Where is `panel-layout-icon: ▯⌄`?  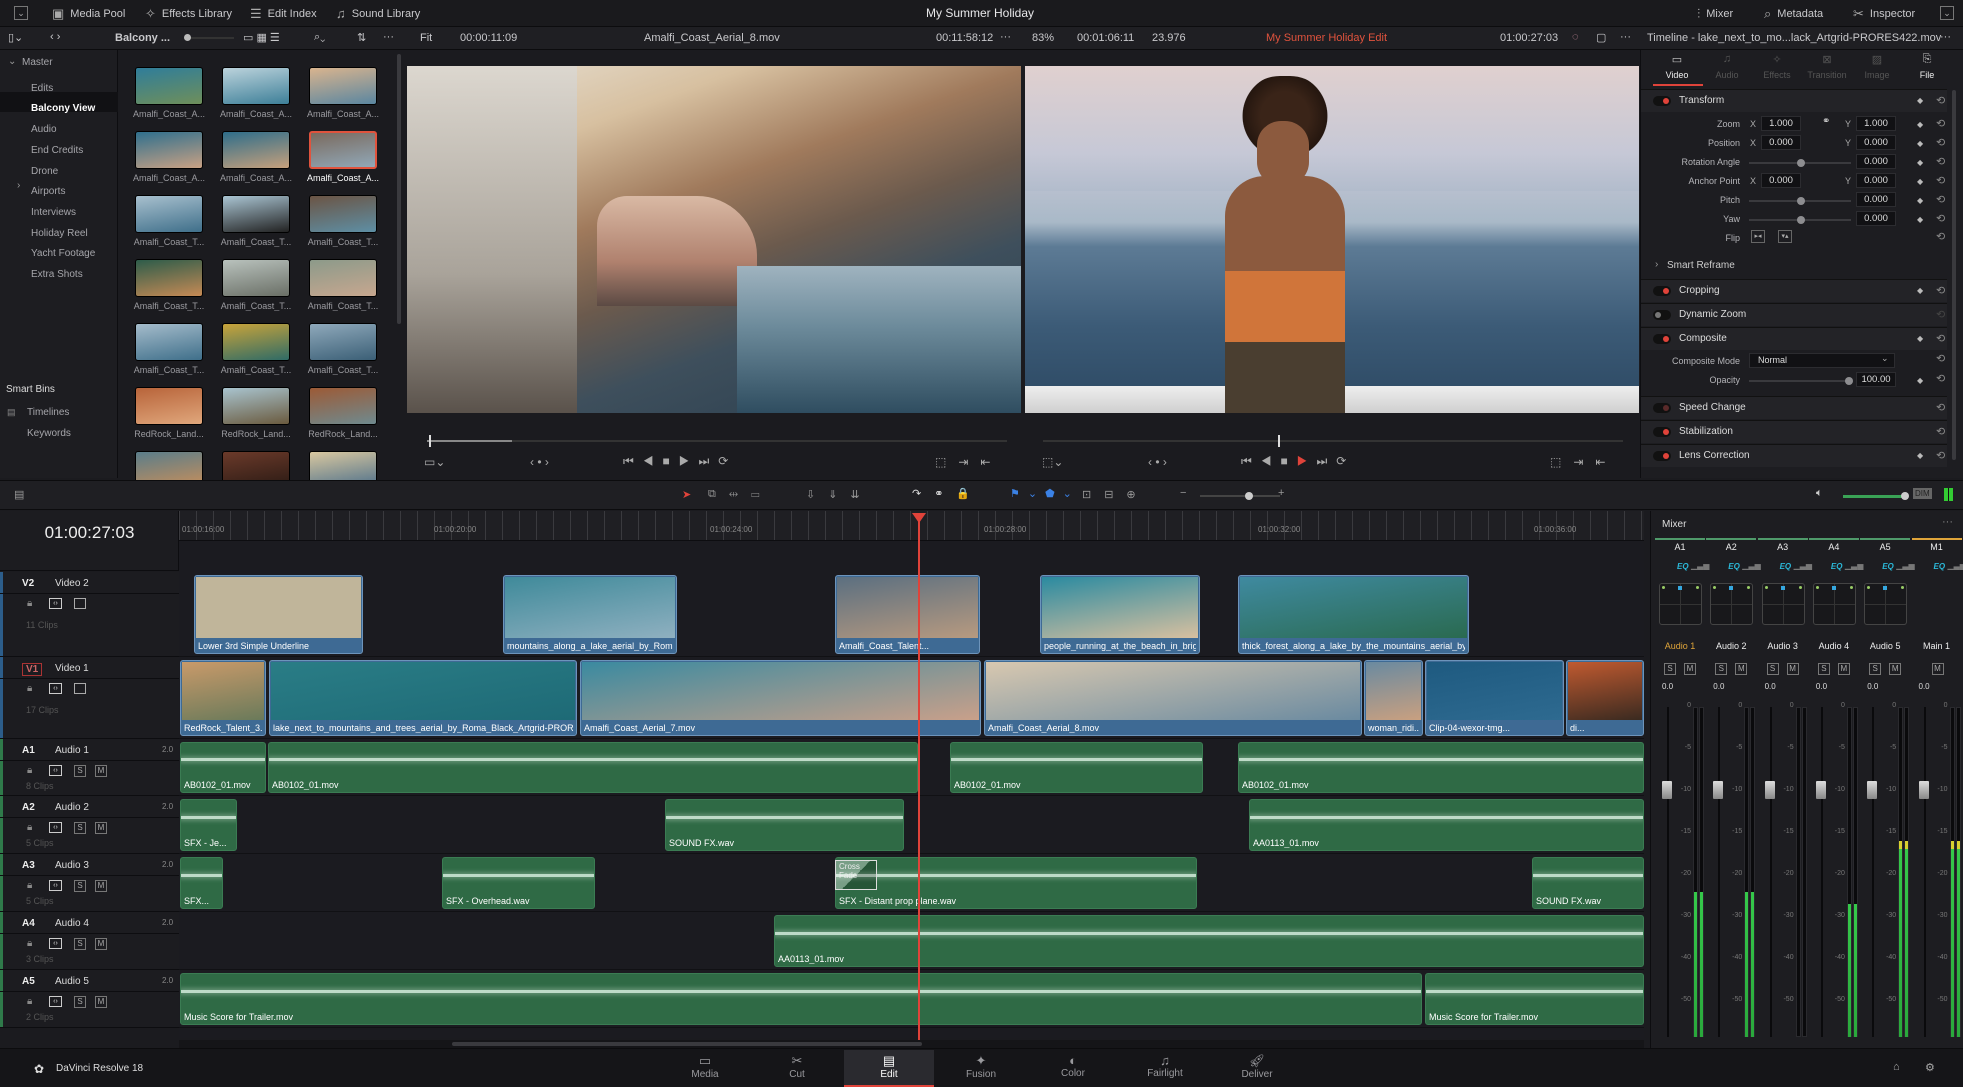 panel-layout-icon: ▯⌄ is located at coordinates (15, 37).